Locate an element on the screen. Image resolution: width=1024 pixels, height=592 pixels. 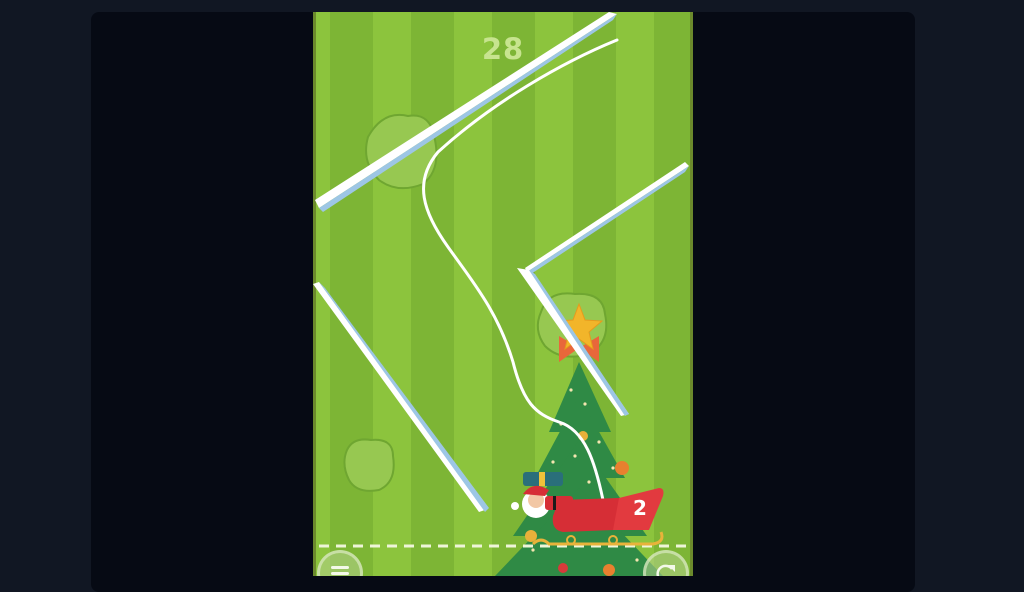
santa-body is located at coordinates (559, 503).